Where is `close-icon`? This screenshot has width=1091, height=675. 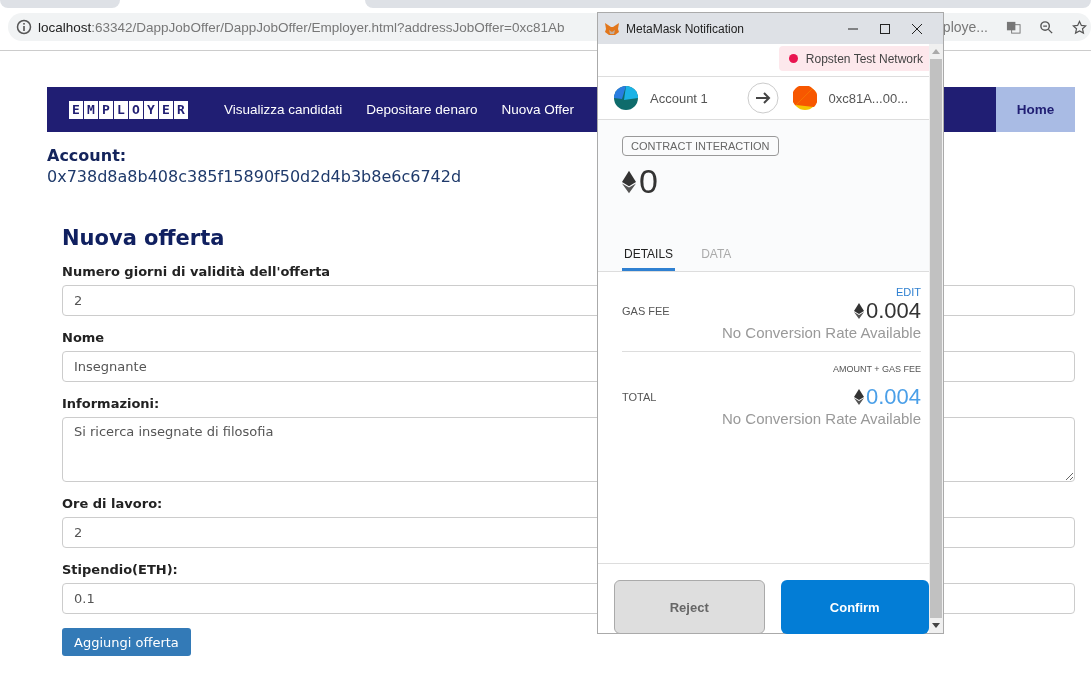
close-icon is located at coordinates (917, 28).